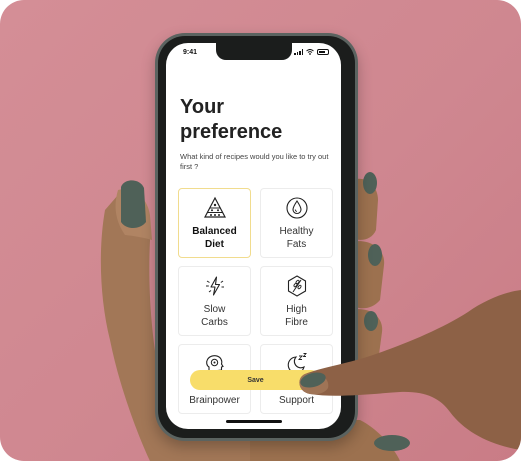 This screenshot has height=461, width=521. What do you see at coordinates (296, 208) in the screenshot?
I see `oil-drop-icon` at bounding box center [296, 208].